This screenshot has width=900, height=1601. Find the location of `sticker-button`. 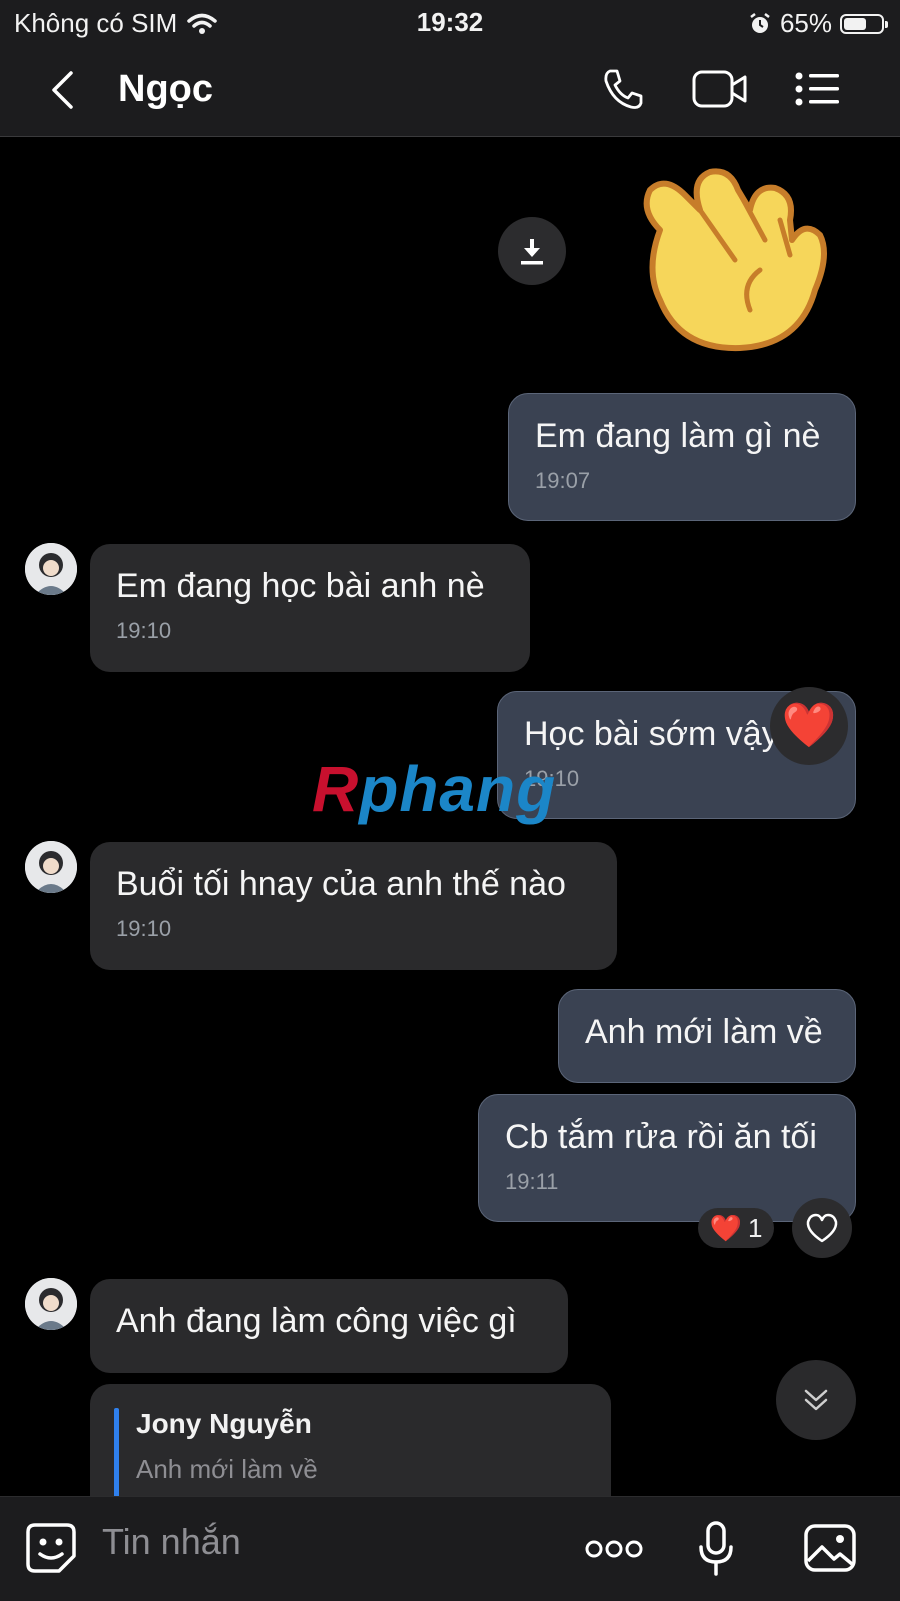

sticker-button is located at coordinates (51, 1548).